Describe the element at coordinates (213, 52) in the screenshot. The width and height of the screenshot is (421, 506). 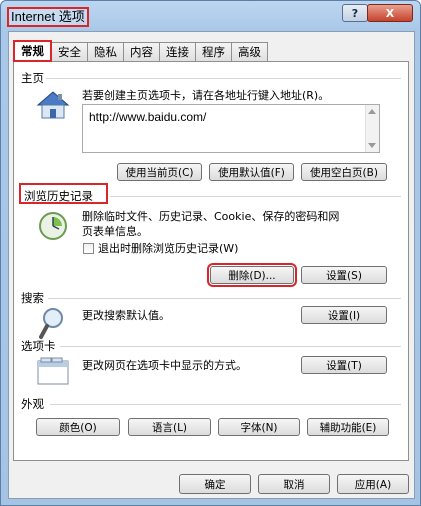
I see `tab-programs: 程序` at that location.